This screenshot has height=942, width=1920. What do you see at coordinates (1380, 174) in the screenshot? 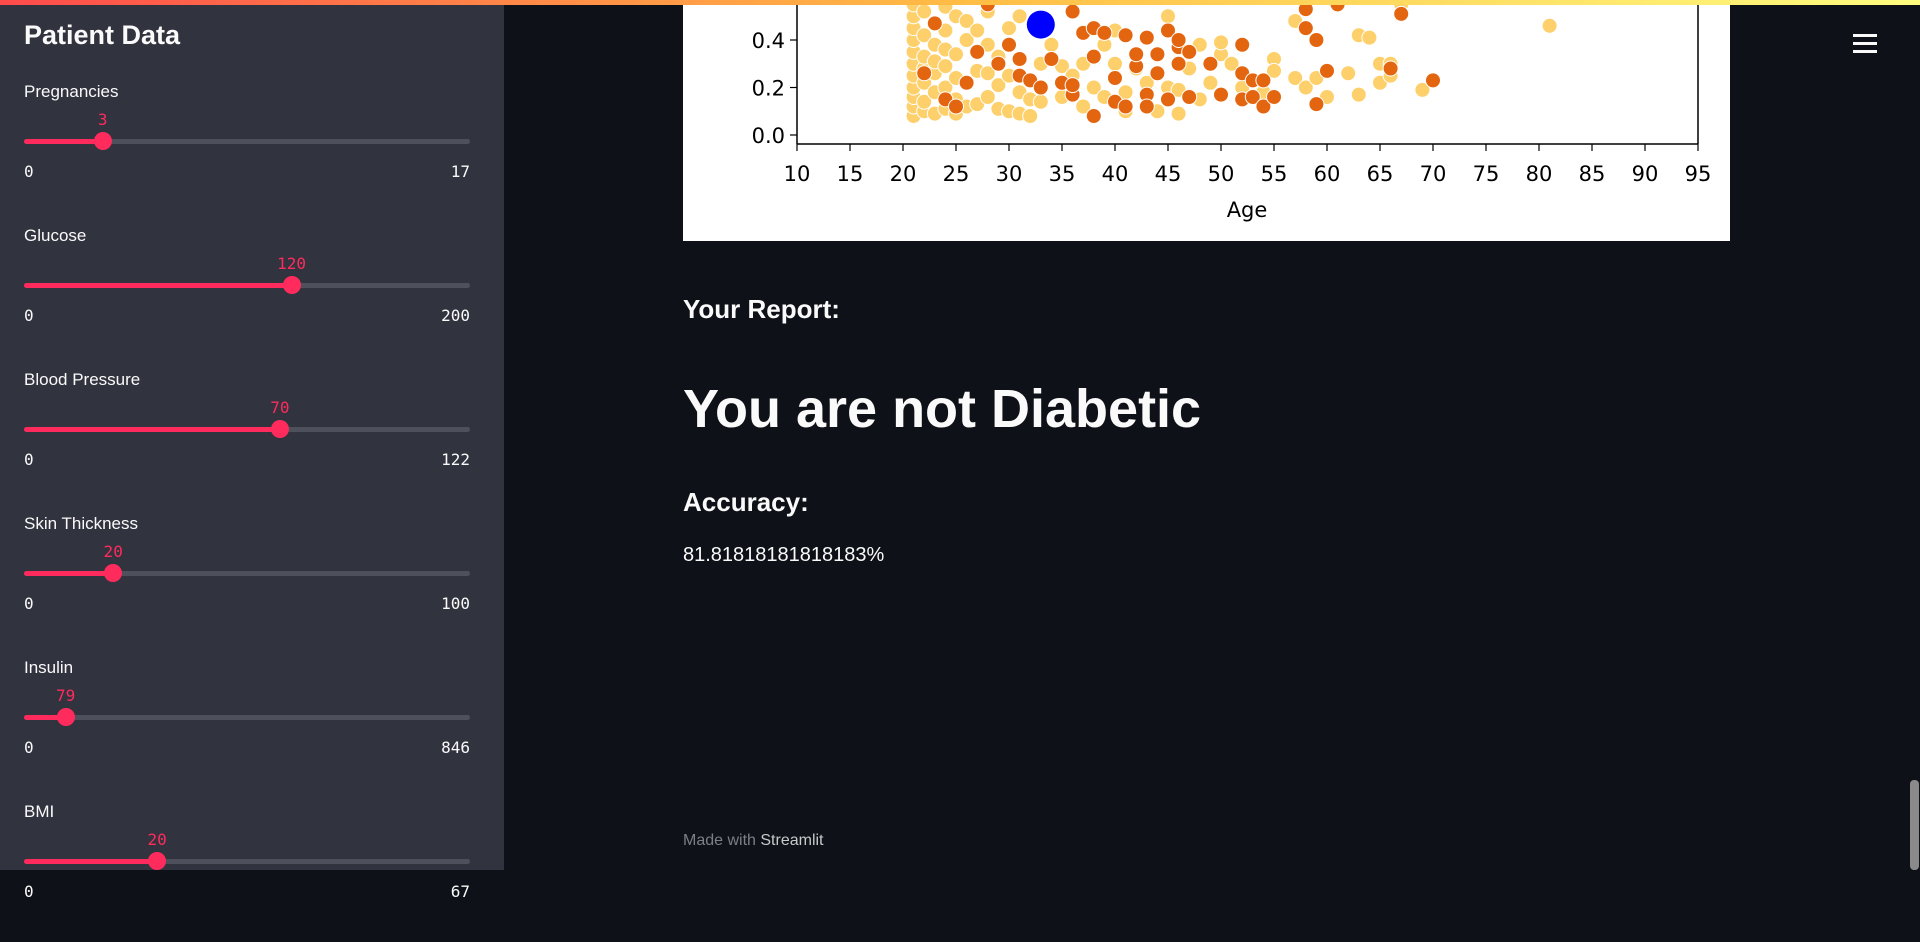
I see `x-tick-label: 65` at bounding box center [1380, 174].